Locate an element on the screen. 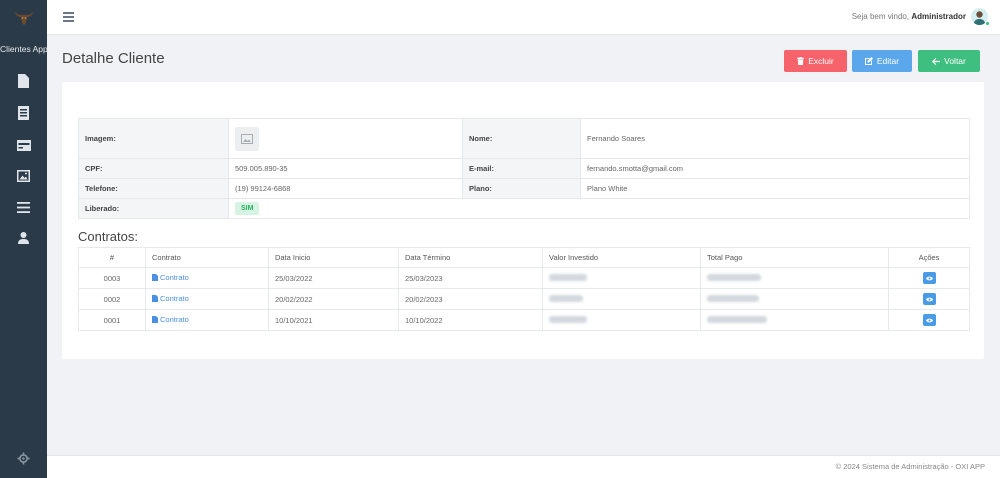 The height and width of the screenshot is (478, 1000). table-row: Imagem: Nome: Fernando Soares is located at coordinates (524, 138).